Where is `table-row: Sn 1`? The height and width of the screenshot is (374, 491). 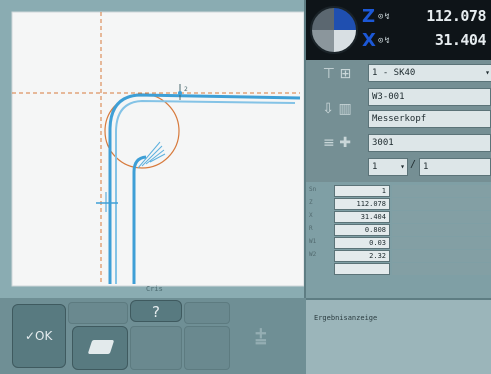 table-row: Sn 1 is located at coordinates (398, 191).